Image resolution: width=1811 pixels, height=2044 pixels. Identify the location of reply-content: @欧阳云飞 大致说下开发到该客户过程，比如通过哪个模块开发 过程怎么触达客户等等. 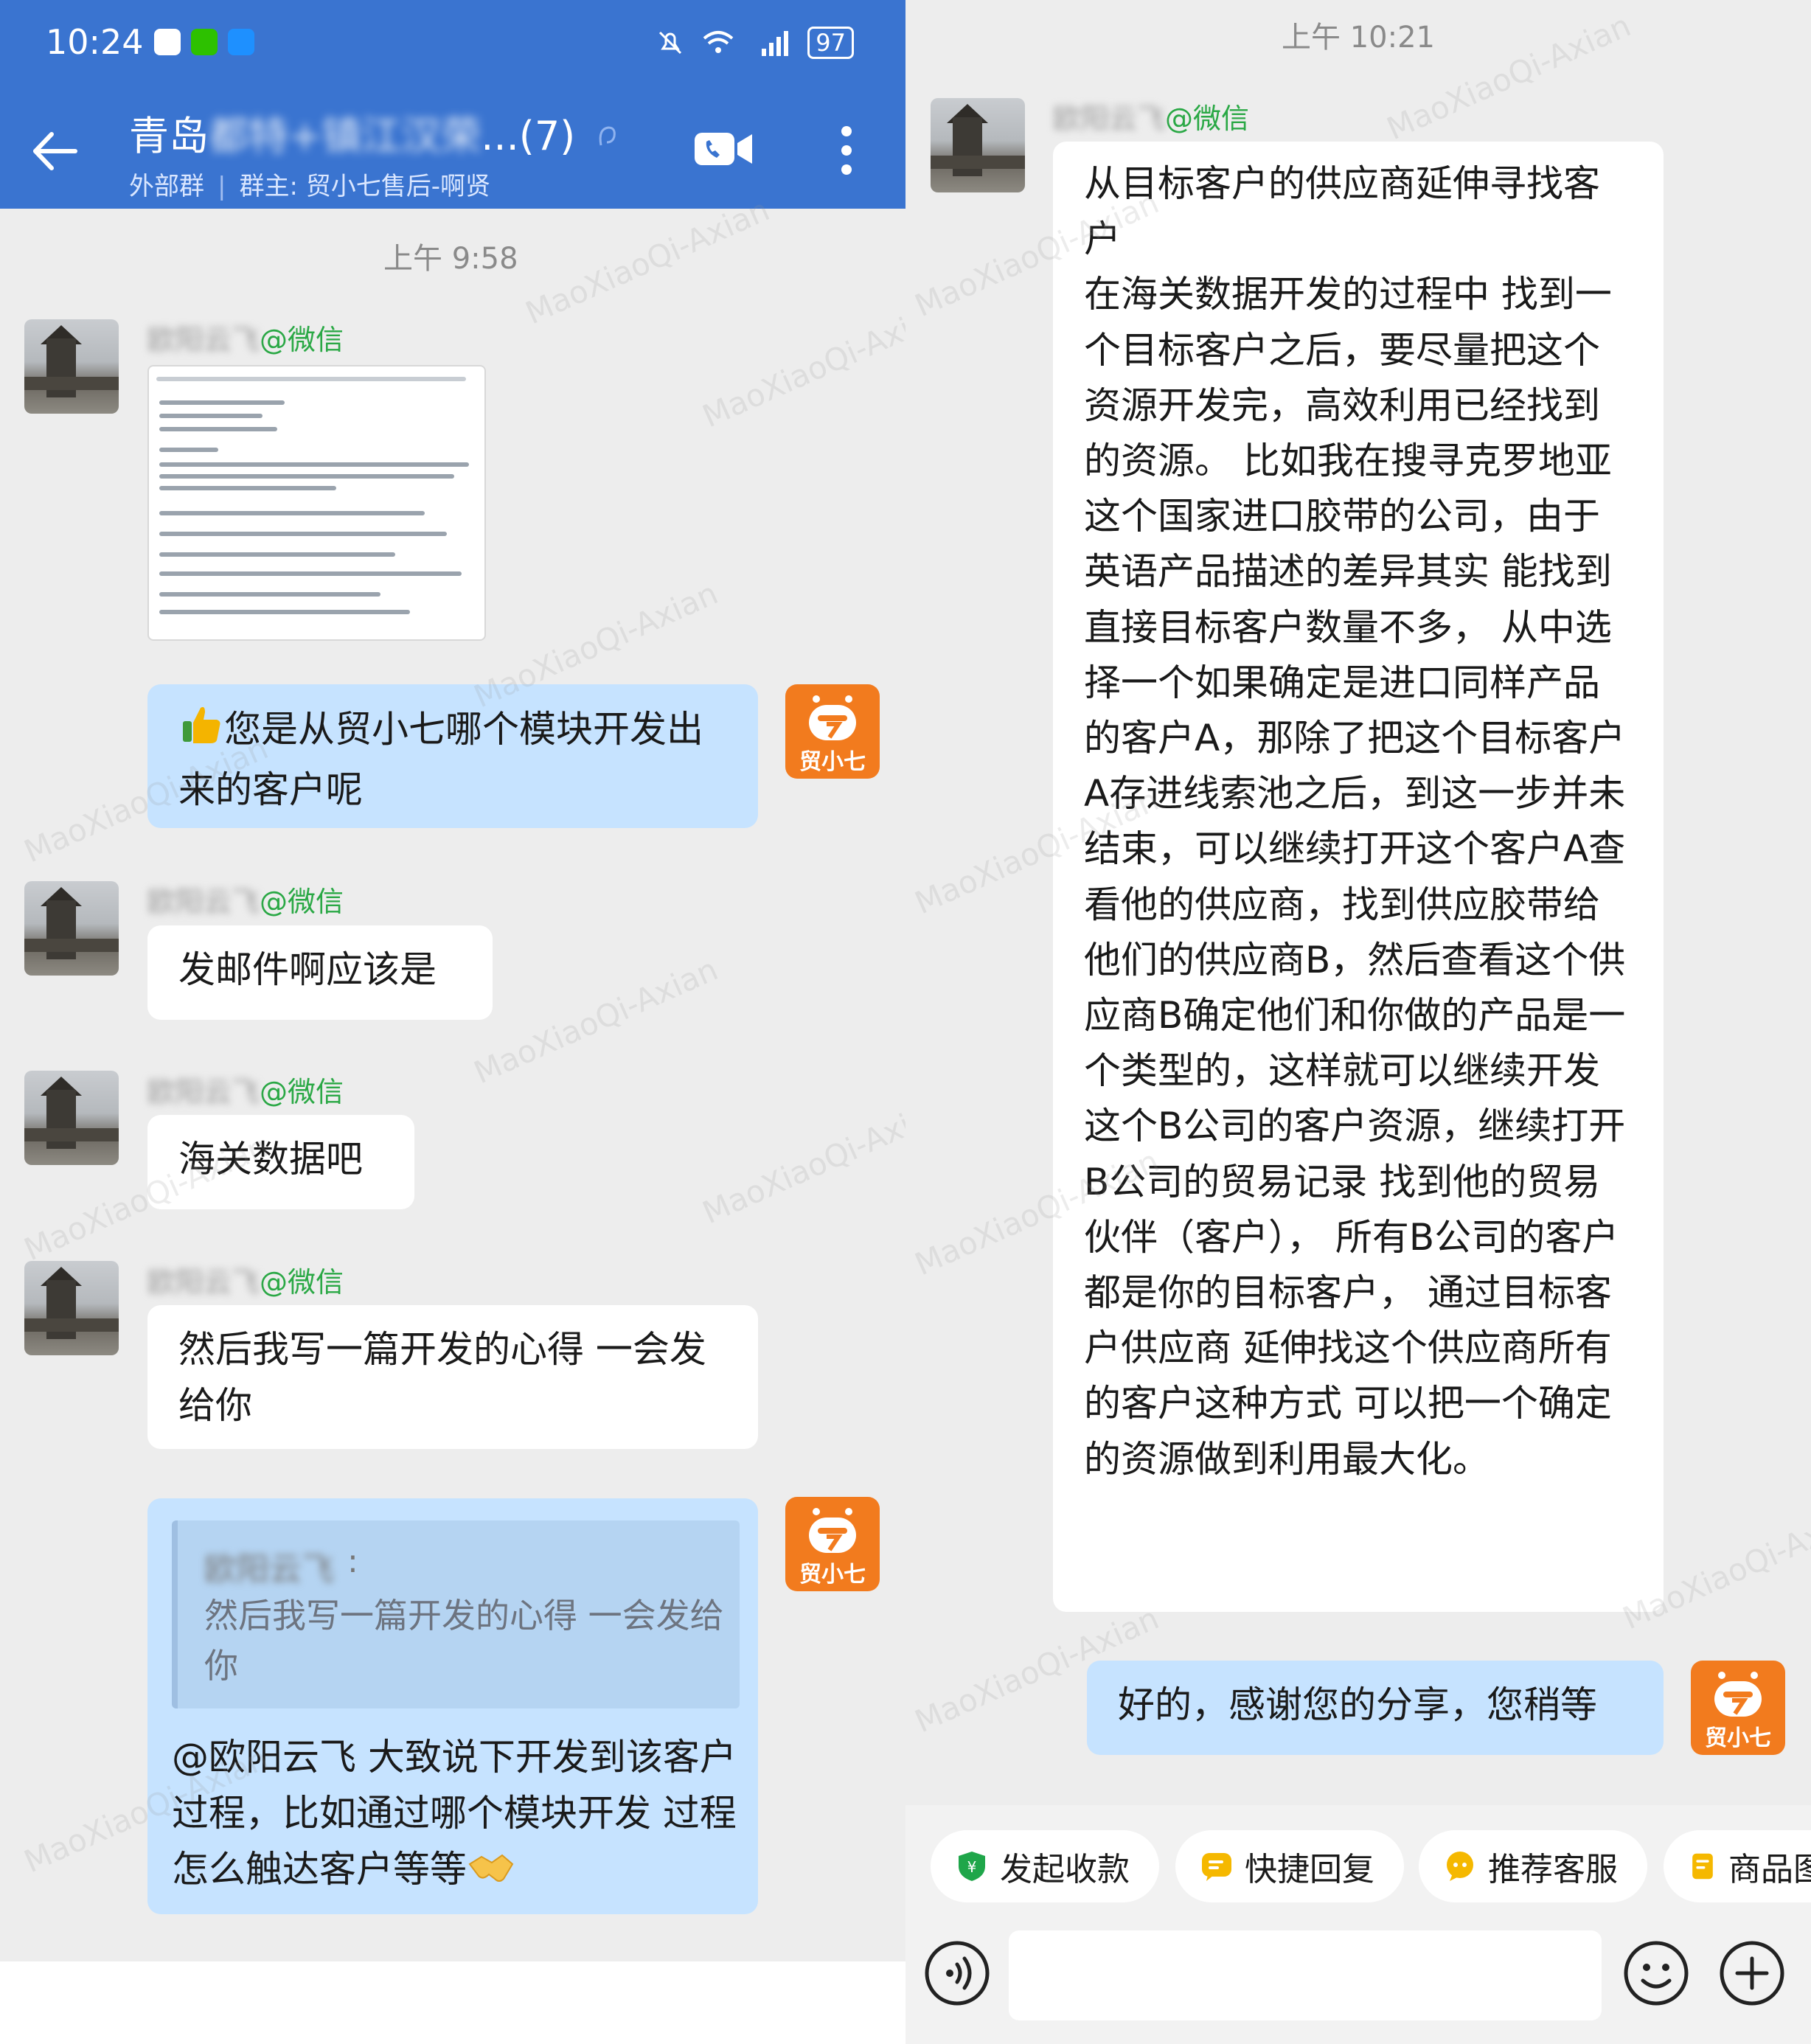
(456, 1815).